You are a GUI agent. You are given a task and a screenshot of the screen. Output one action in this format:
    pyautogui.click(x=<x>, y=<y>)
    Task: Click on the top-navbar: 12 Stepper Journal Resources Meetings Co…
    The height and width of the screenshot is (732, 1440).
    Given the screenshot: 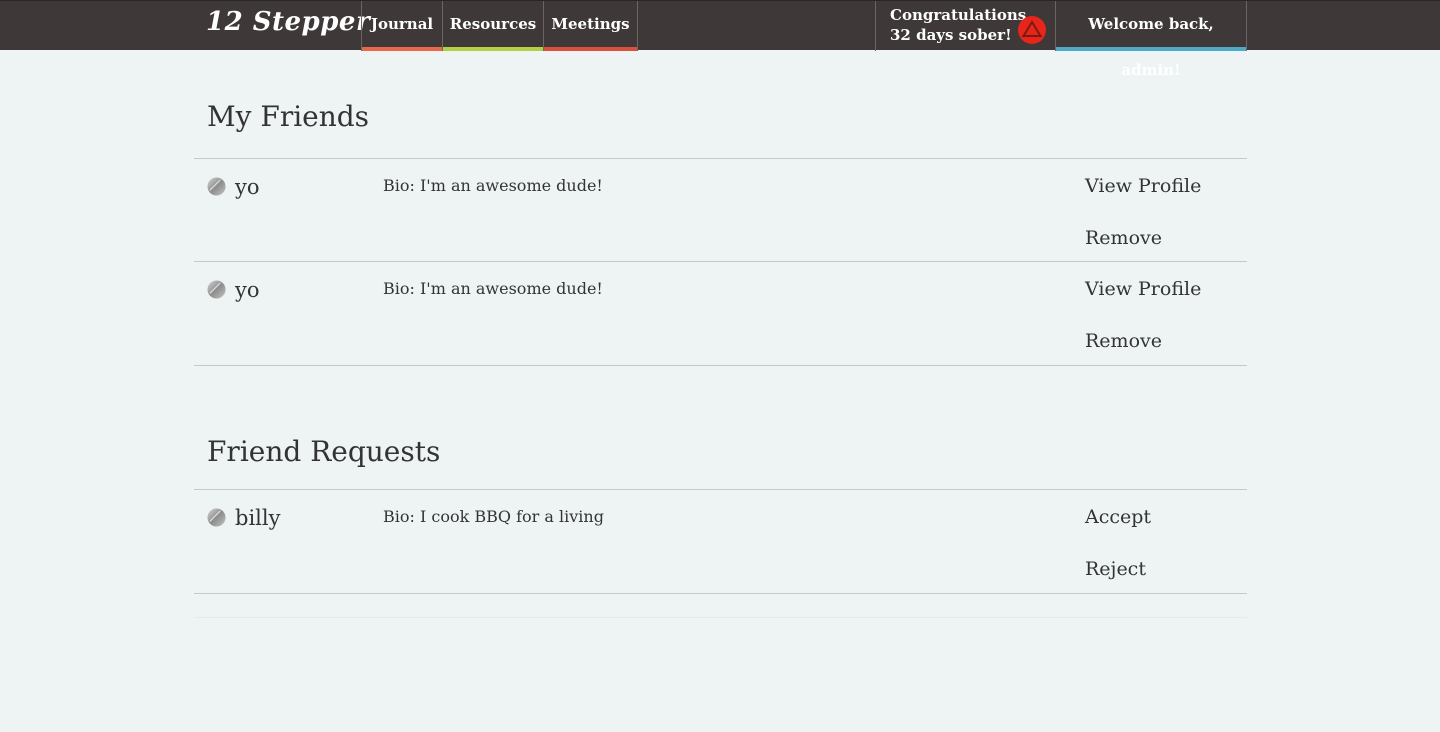 What is the action you would take?
    pyautogui.click(x=720, y=39)
    